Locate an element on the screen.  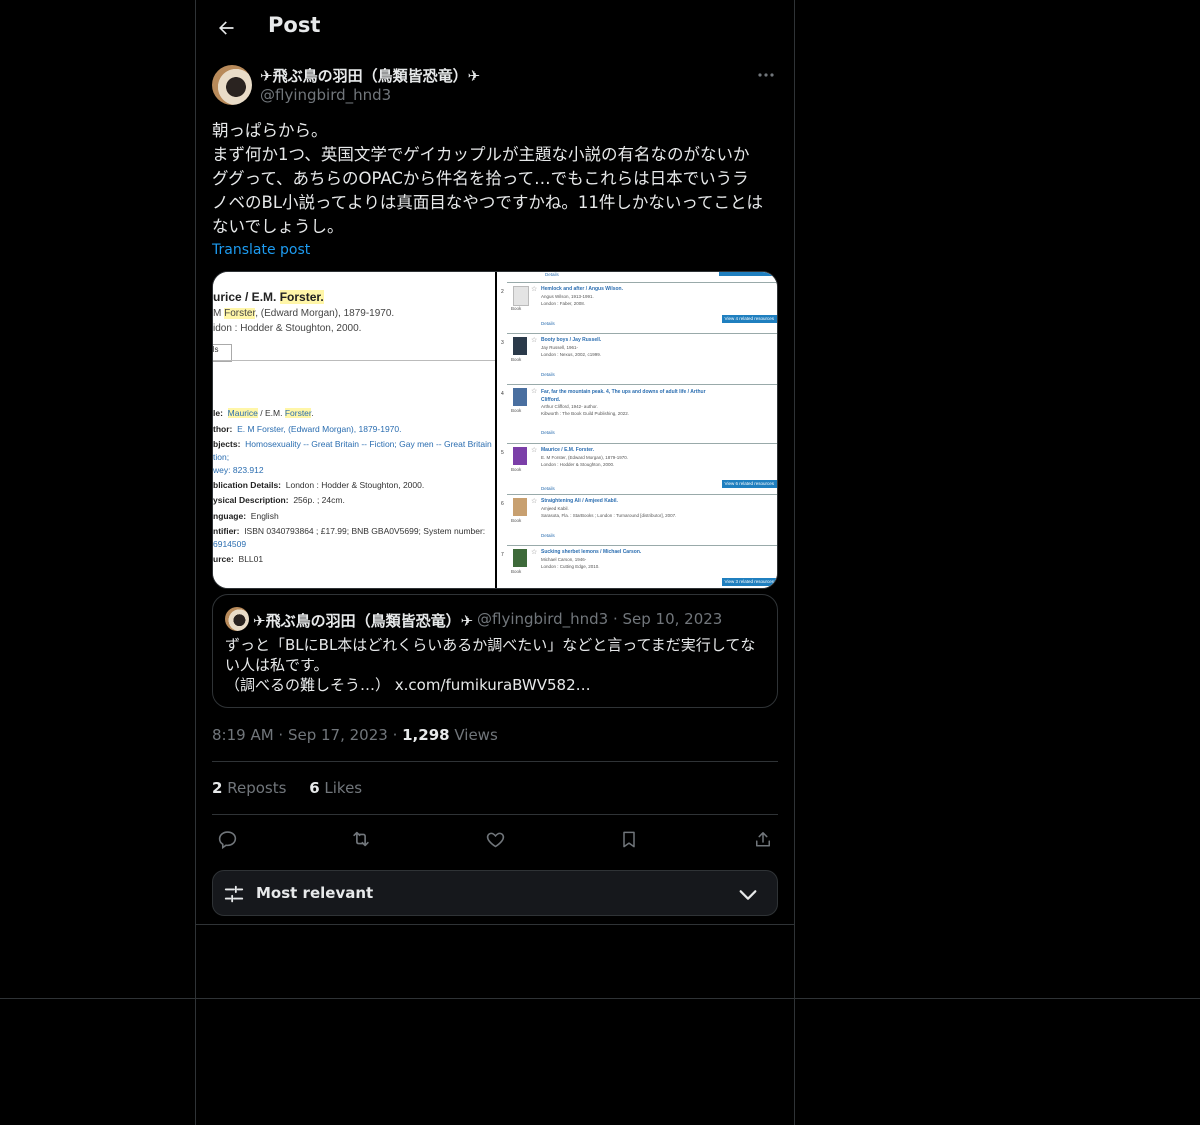
reply-icon is located at coordinates (227, 839).